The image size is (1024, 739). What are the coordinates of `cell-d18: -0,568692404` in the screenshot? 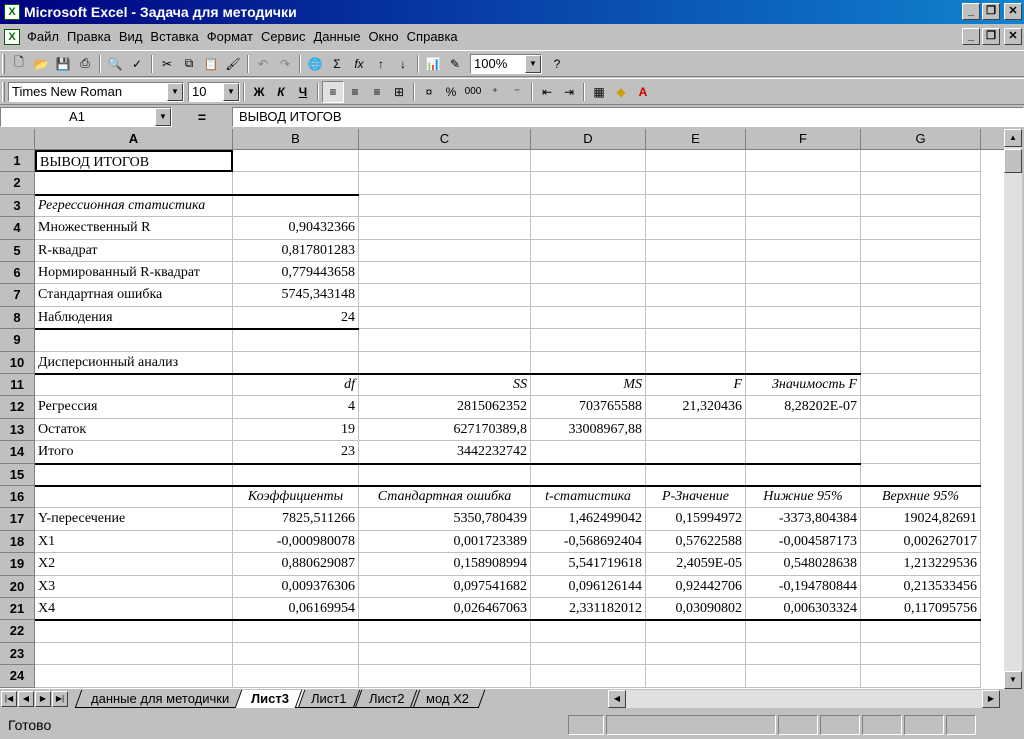 It's located at (588, 542).